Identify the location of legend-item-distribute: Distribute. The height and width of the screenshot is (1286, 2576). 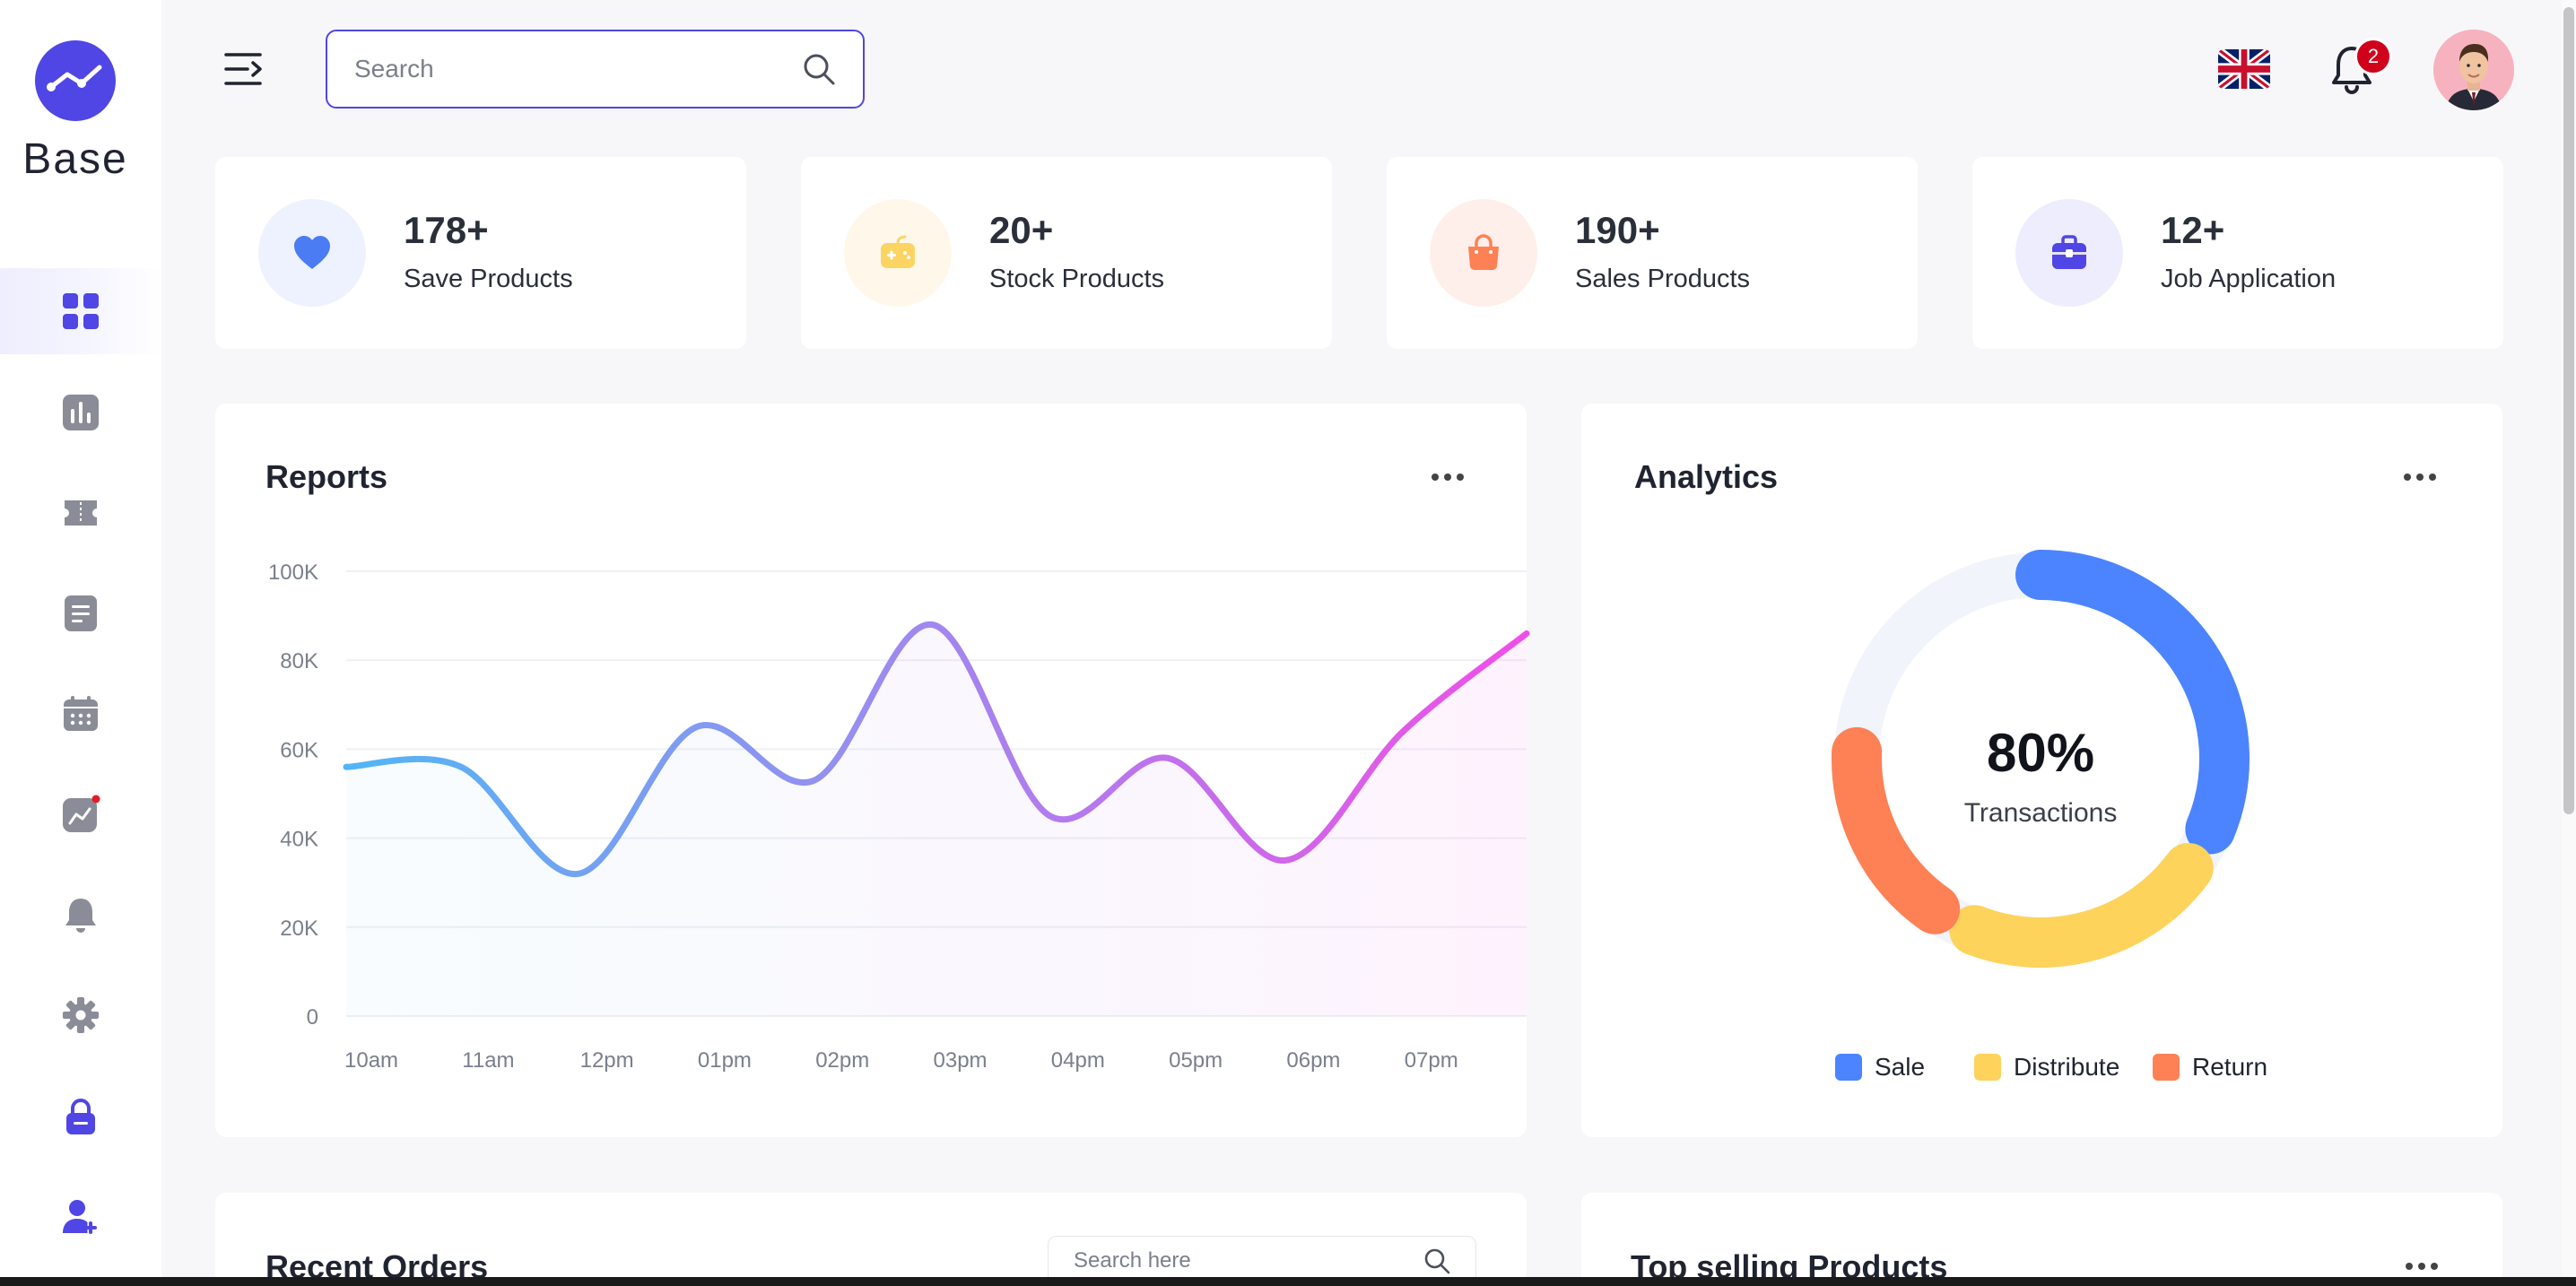
(2046, 1067).